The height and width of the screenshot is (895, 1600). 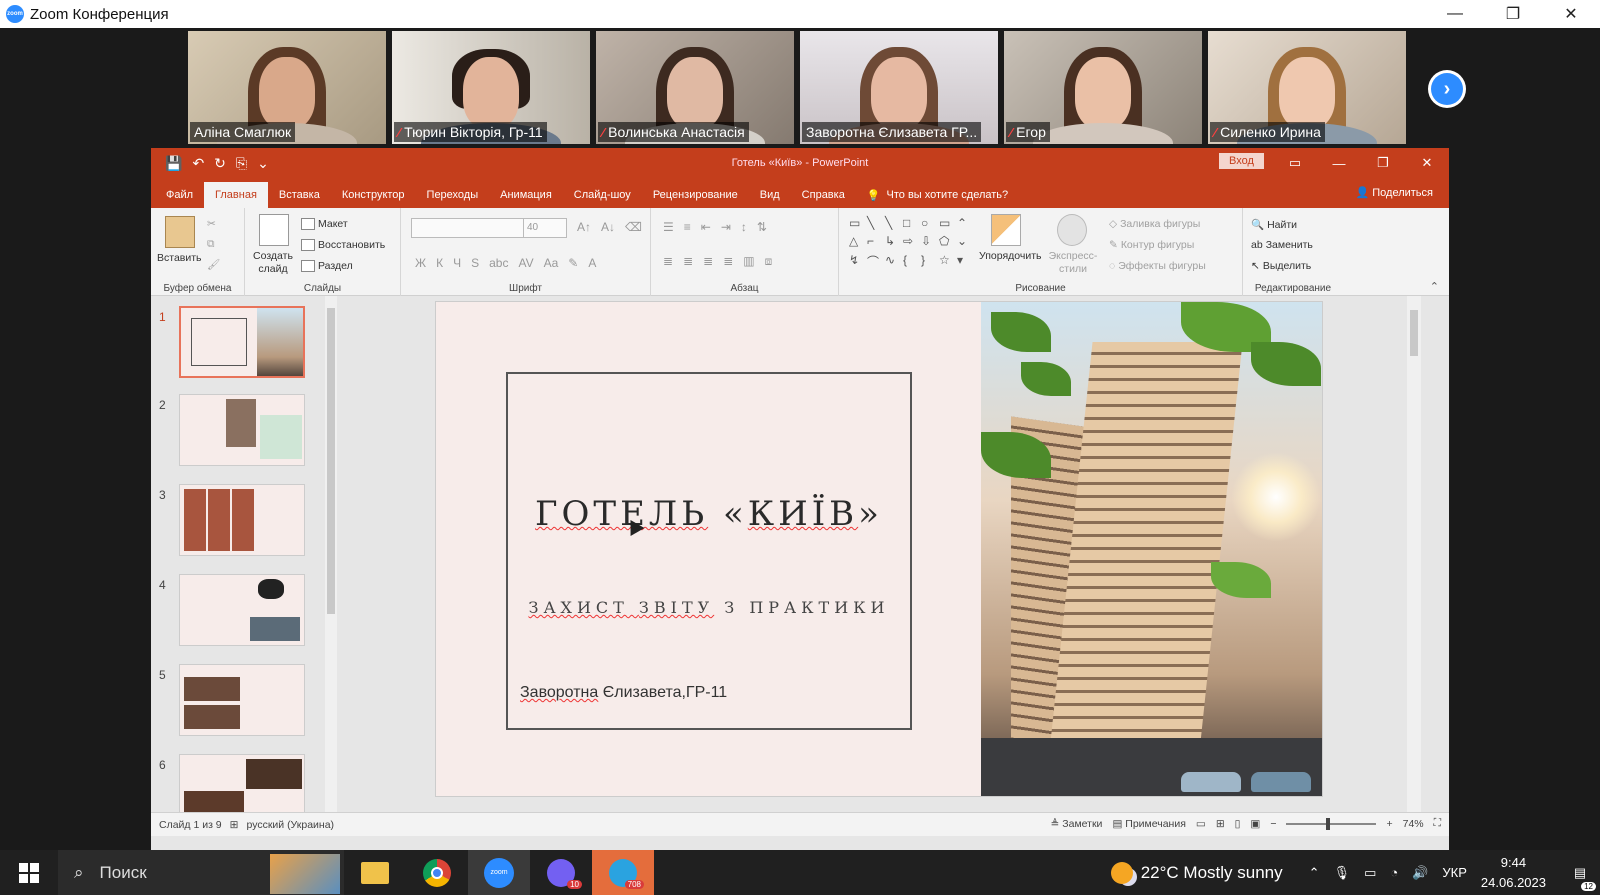 What do you see at coordinates (234, 825) in the screenshot?
I see `accessibility-icon: ⊞` at bounding box center [234, 825].